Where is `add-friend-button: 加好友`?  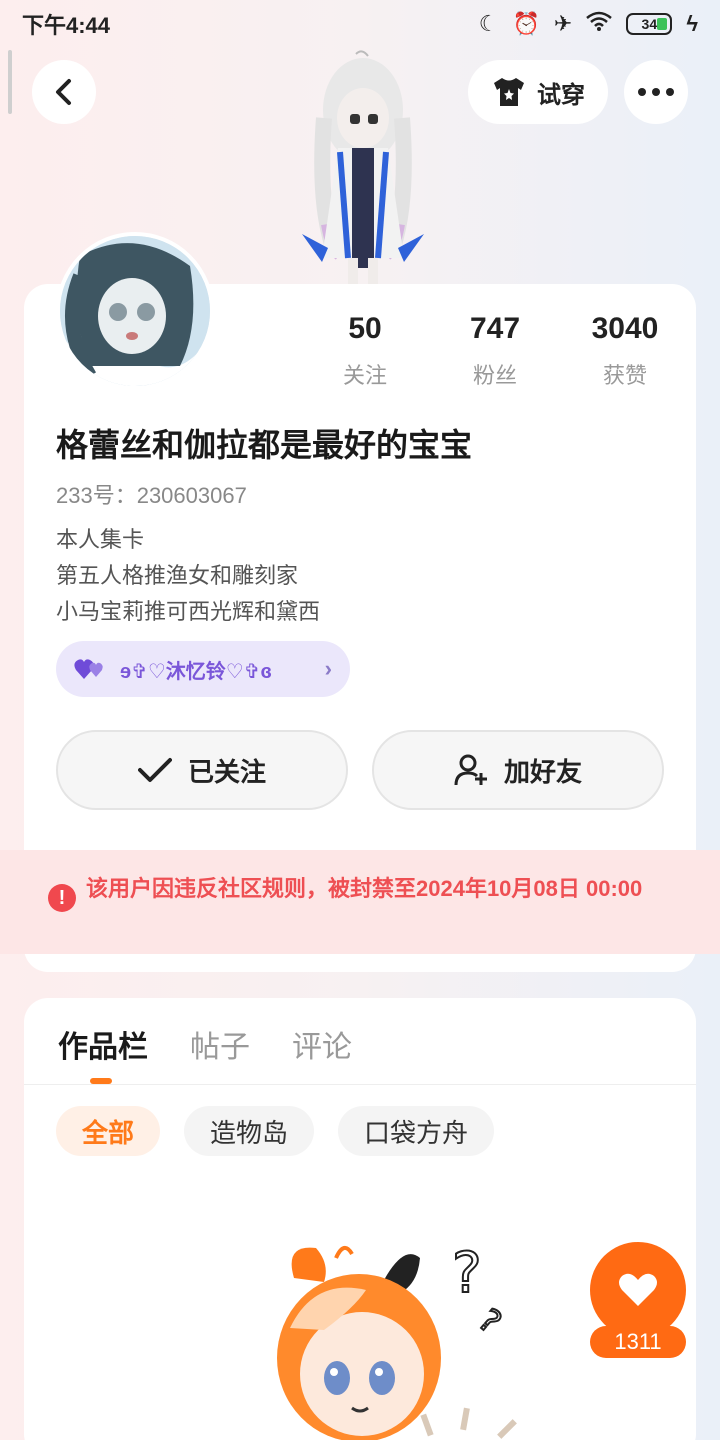 add-friend-button: 加好友 is located at coordinates (518, 770).